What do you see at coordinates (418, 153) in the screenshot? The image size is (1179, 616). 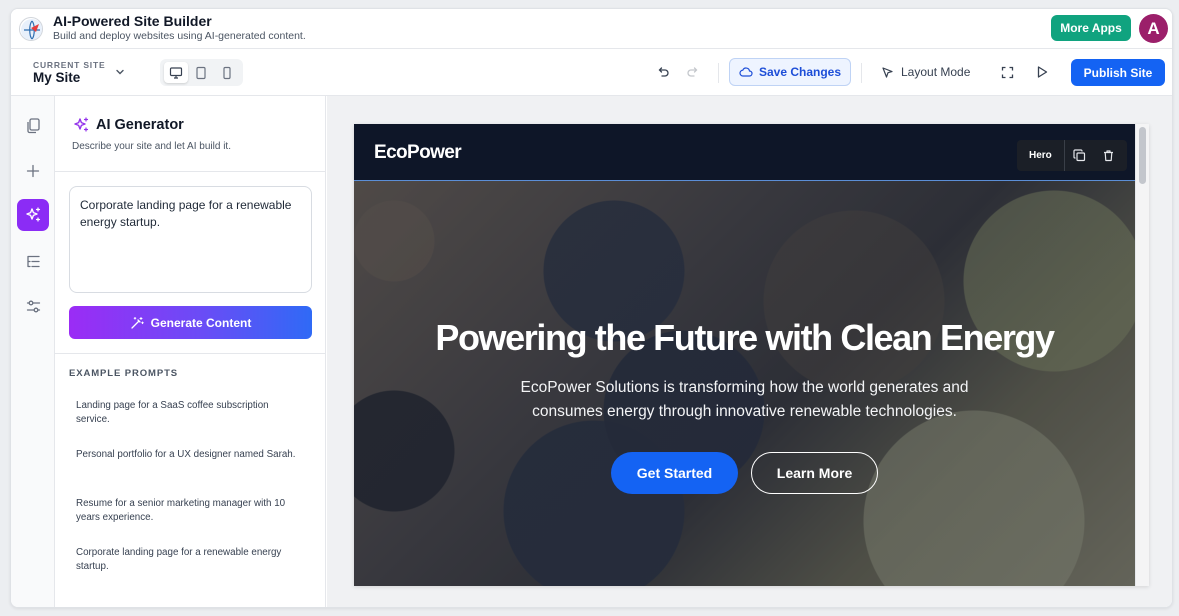 I see `site-brand: EcoPower` at bounding box center [418, 153].